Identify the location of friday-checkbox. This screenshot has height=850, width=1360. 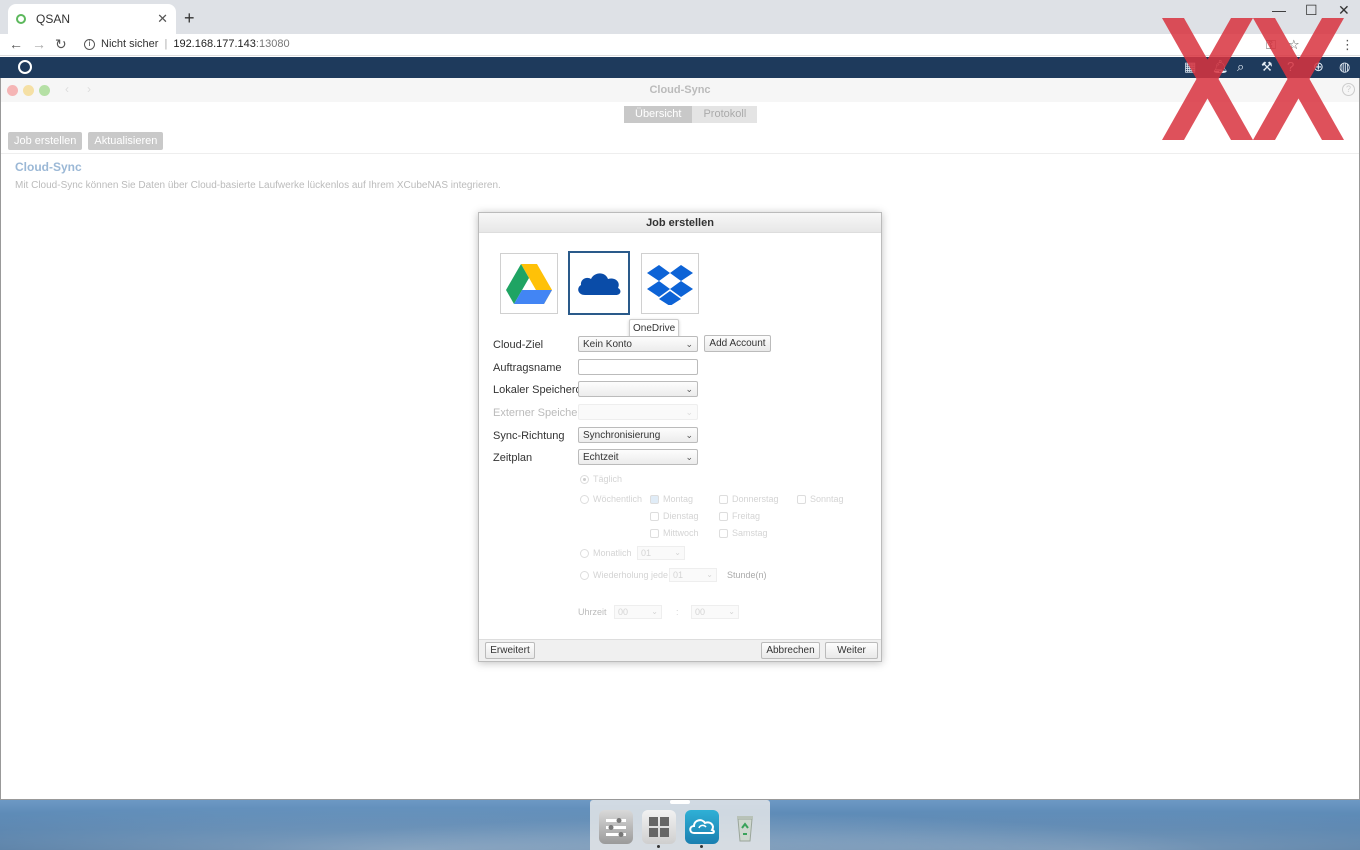
(723, 516).